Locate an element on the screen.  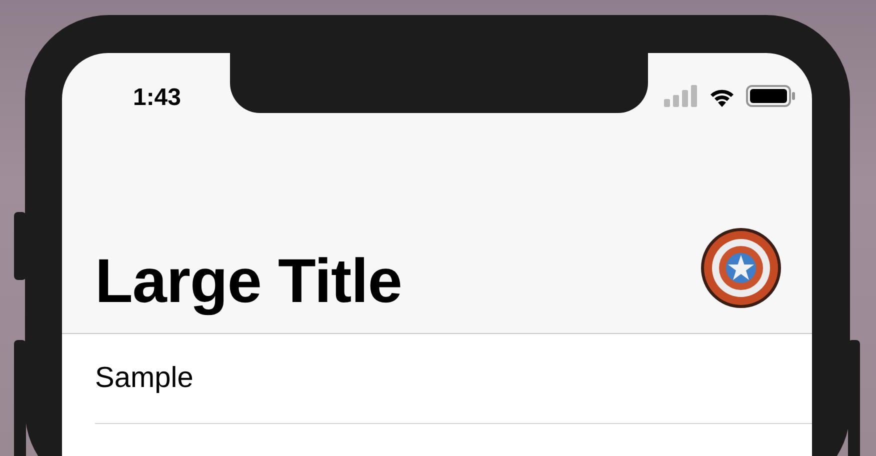
status-time: 1:43 is located at coordinates (157, 98).